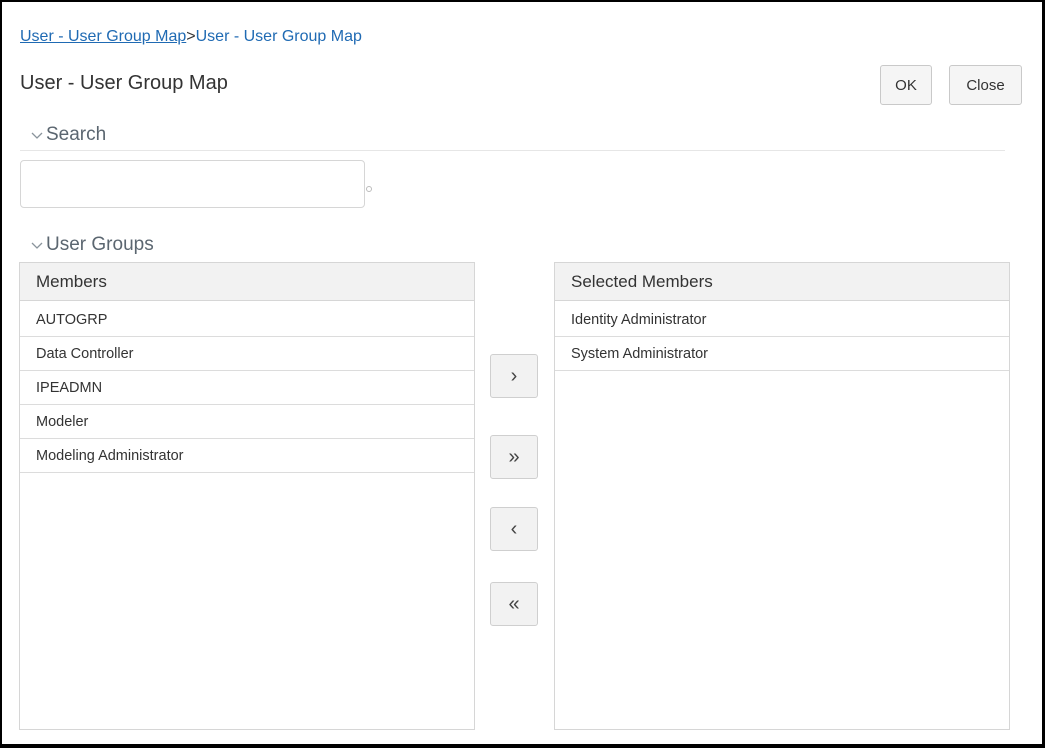  What do you see at coordinates (512, 150) in the screenshot?
I see `search-divider` at bounding box center [512, 150].